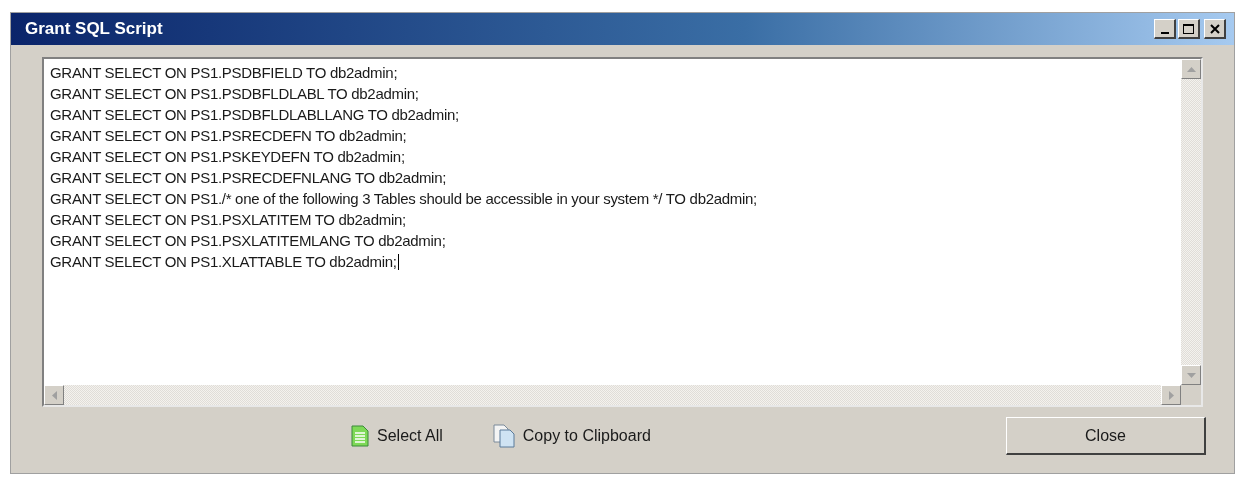  What do you see at coordinates (248, 178) in the screenshot?
I see `code-line: GRANT SELECT ON PS1.PSRECDEFNLANG TO db2admin;` at bounding box center [248, 178].